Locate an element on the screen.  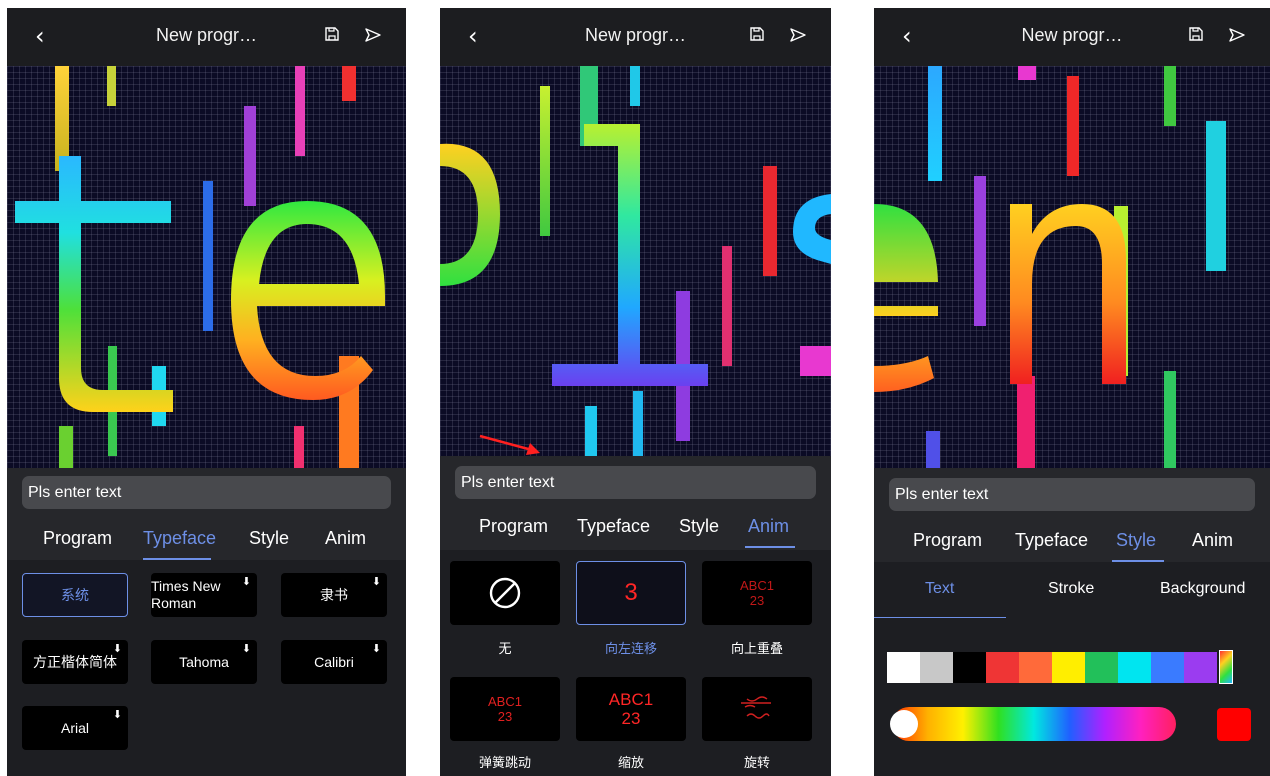
anim-option-rotate is located at coordinates (757, 709).